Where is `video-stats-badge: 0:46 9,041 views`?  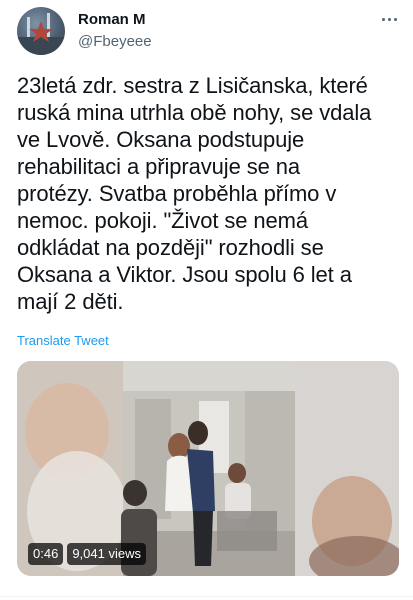 video-stats-badge: 0:46 9,041 views is located at coordinates (87, 554).